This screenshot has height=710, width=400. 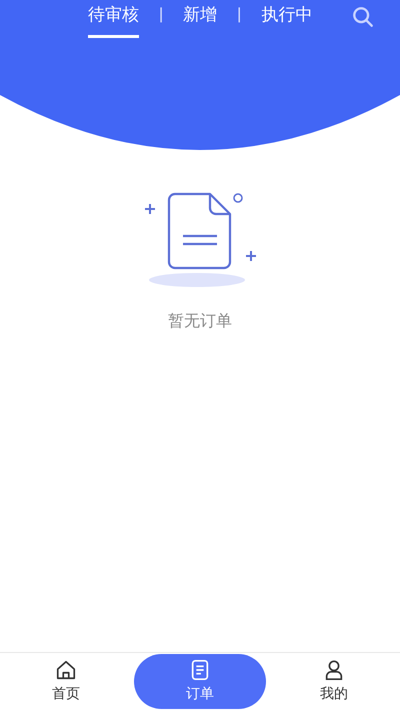 I want to click on home-icon, so click(x=66, y=670).